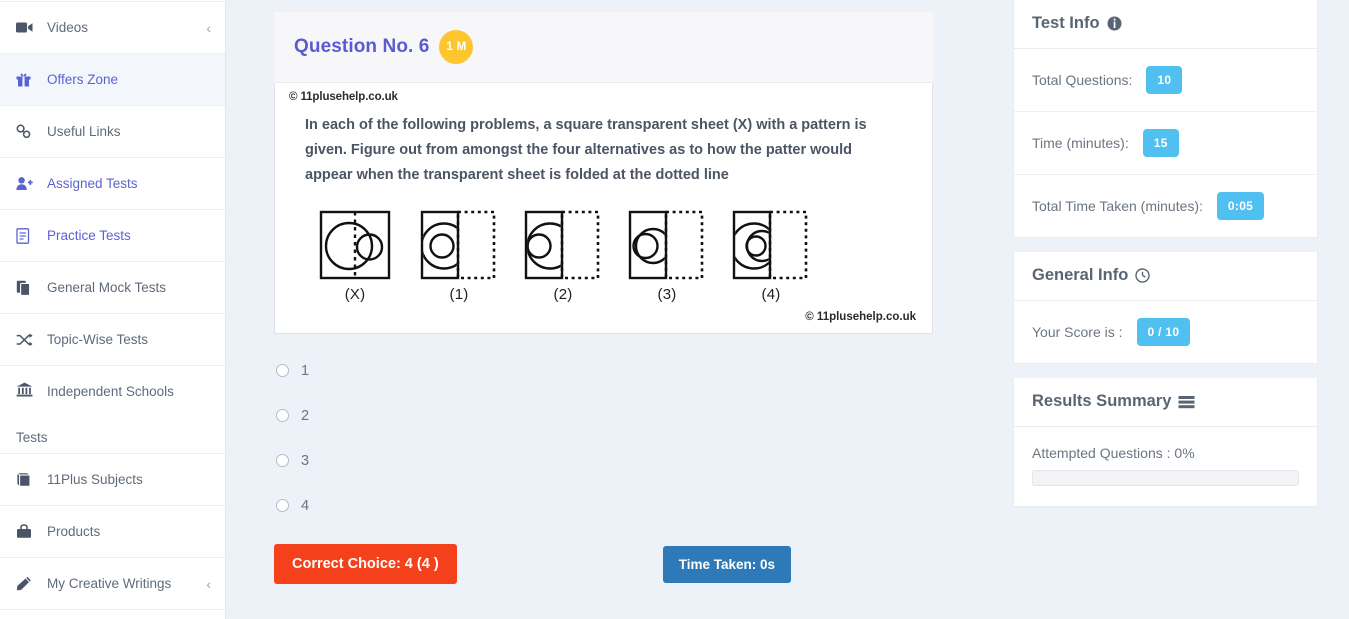 The image size is (1349, 619). What do you see at coordinates (98, 339) in the screenshot?
I see `sidebar-item-label: Topic-Wise Tests` at bounding box center [98, 339].